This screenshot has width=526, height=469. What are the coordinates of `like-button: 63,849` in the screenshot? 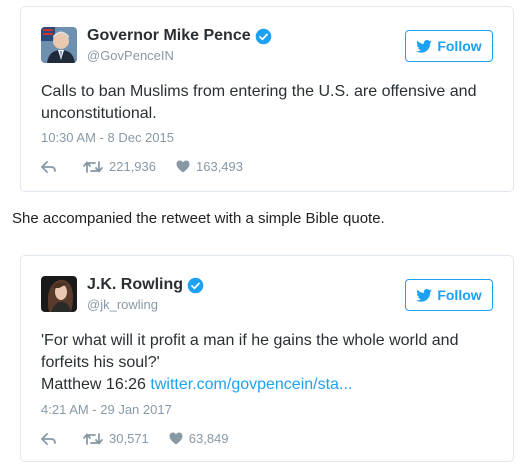 It's located at (199, 438).